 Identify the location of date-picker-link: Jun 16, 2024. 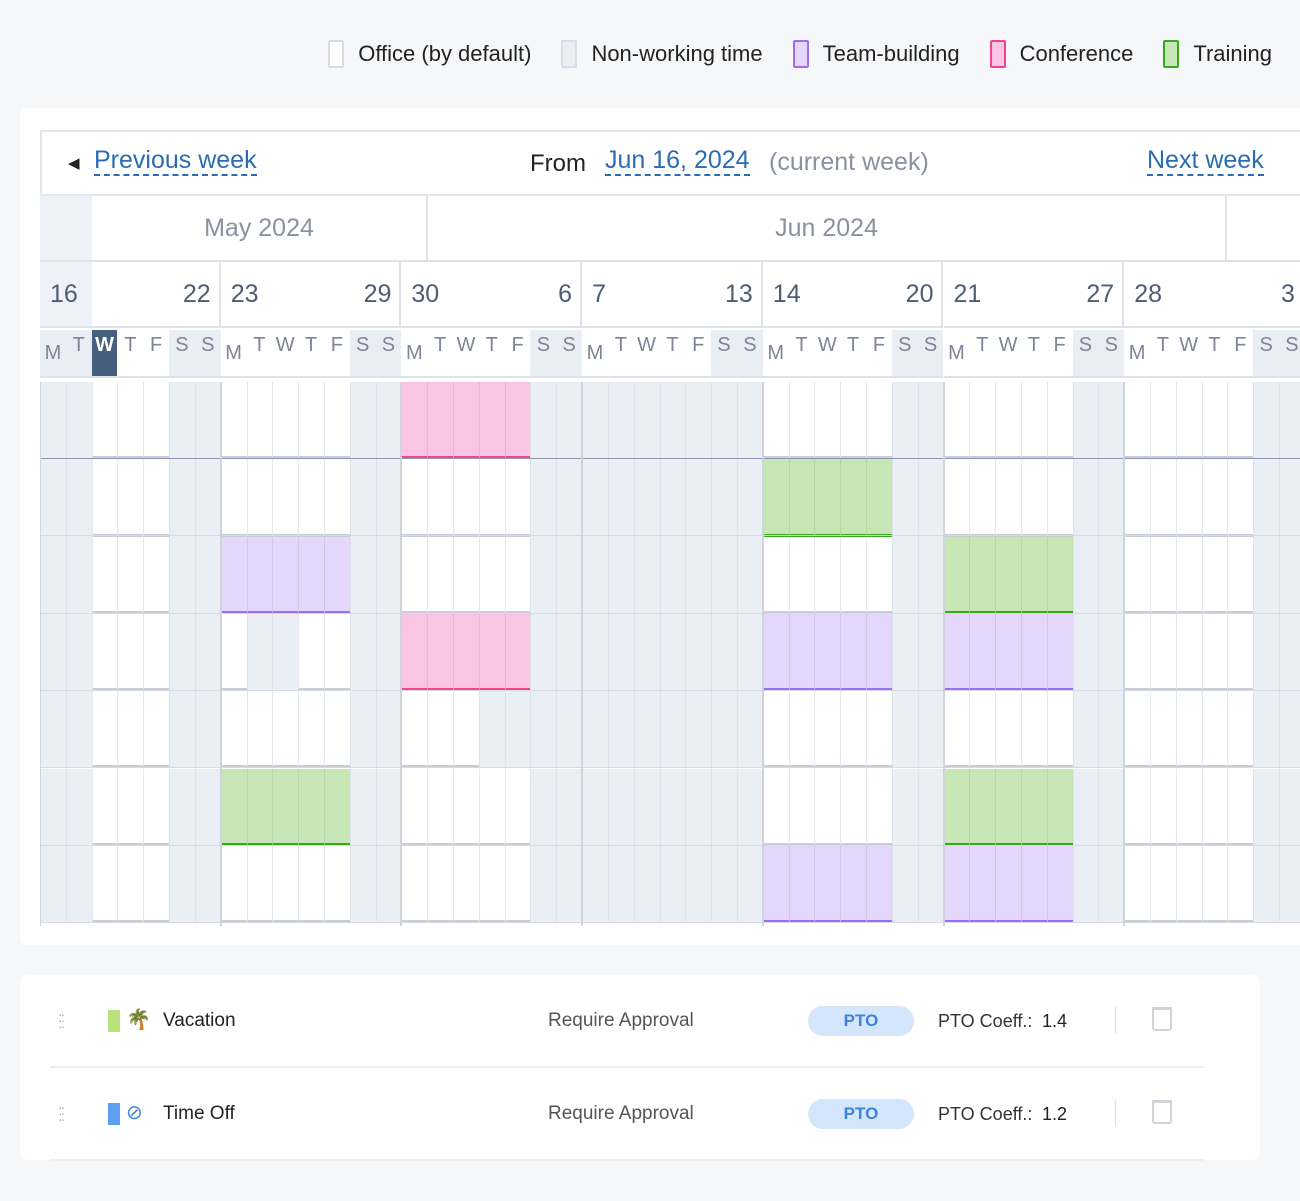
(677, 161).